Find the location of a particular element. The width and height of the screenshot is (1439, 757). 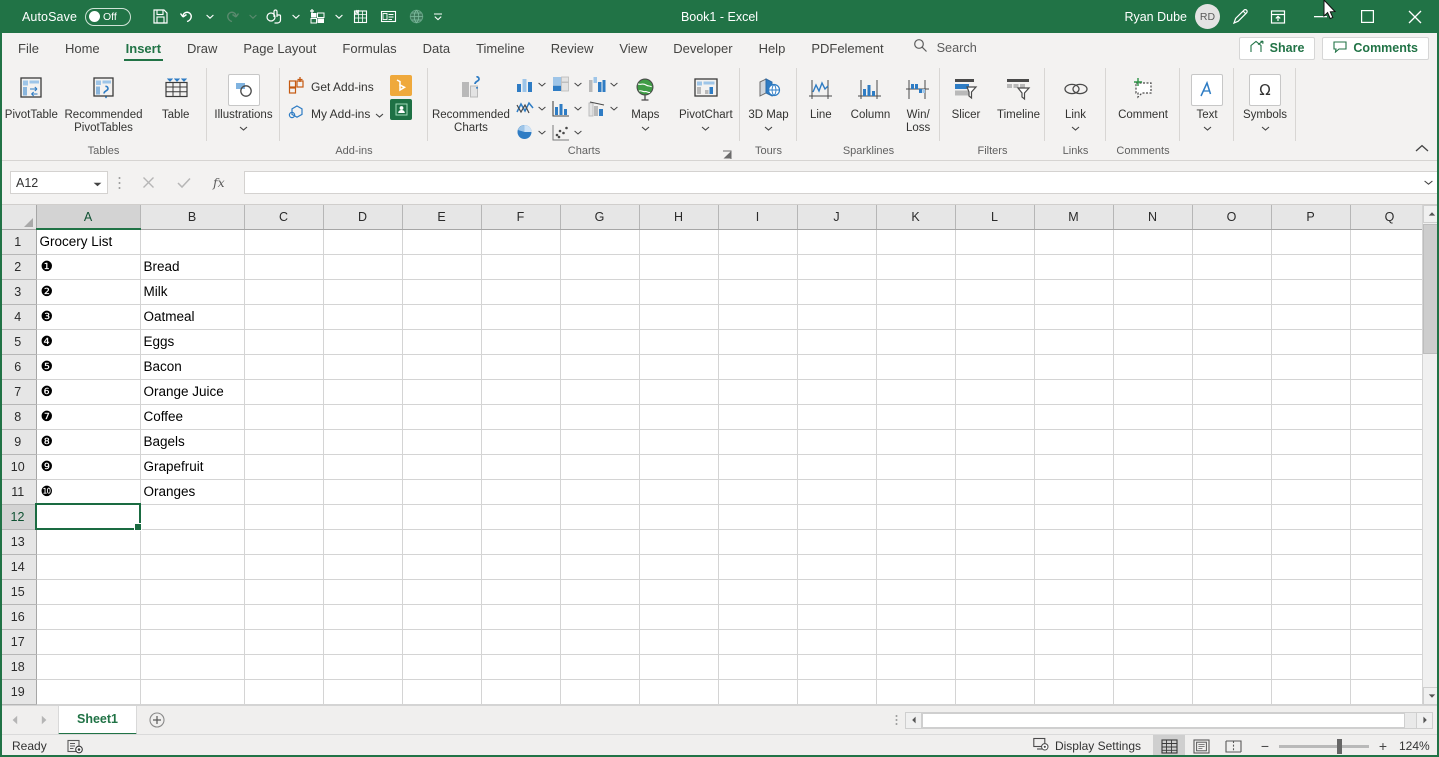

cell-F3 is located at coordinates (521, 292).